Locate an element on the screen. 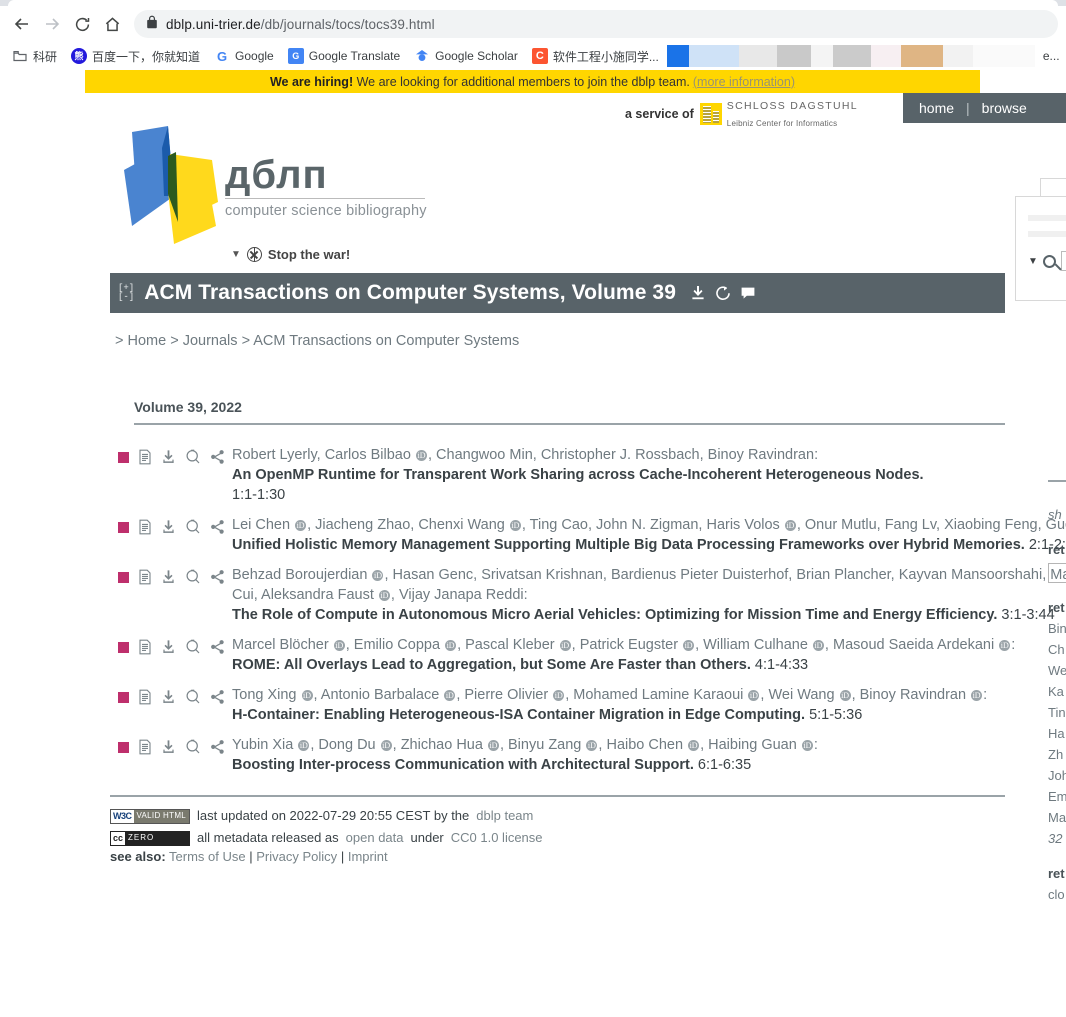 Image resolution: width=1066 pixels, height=1017 pixels. forward-arrow-icon is located at coordinates (52, 24).